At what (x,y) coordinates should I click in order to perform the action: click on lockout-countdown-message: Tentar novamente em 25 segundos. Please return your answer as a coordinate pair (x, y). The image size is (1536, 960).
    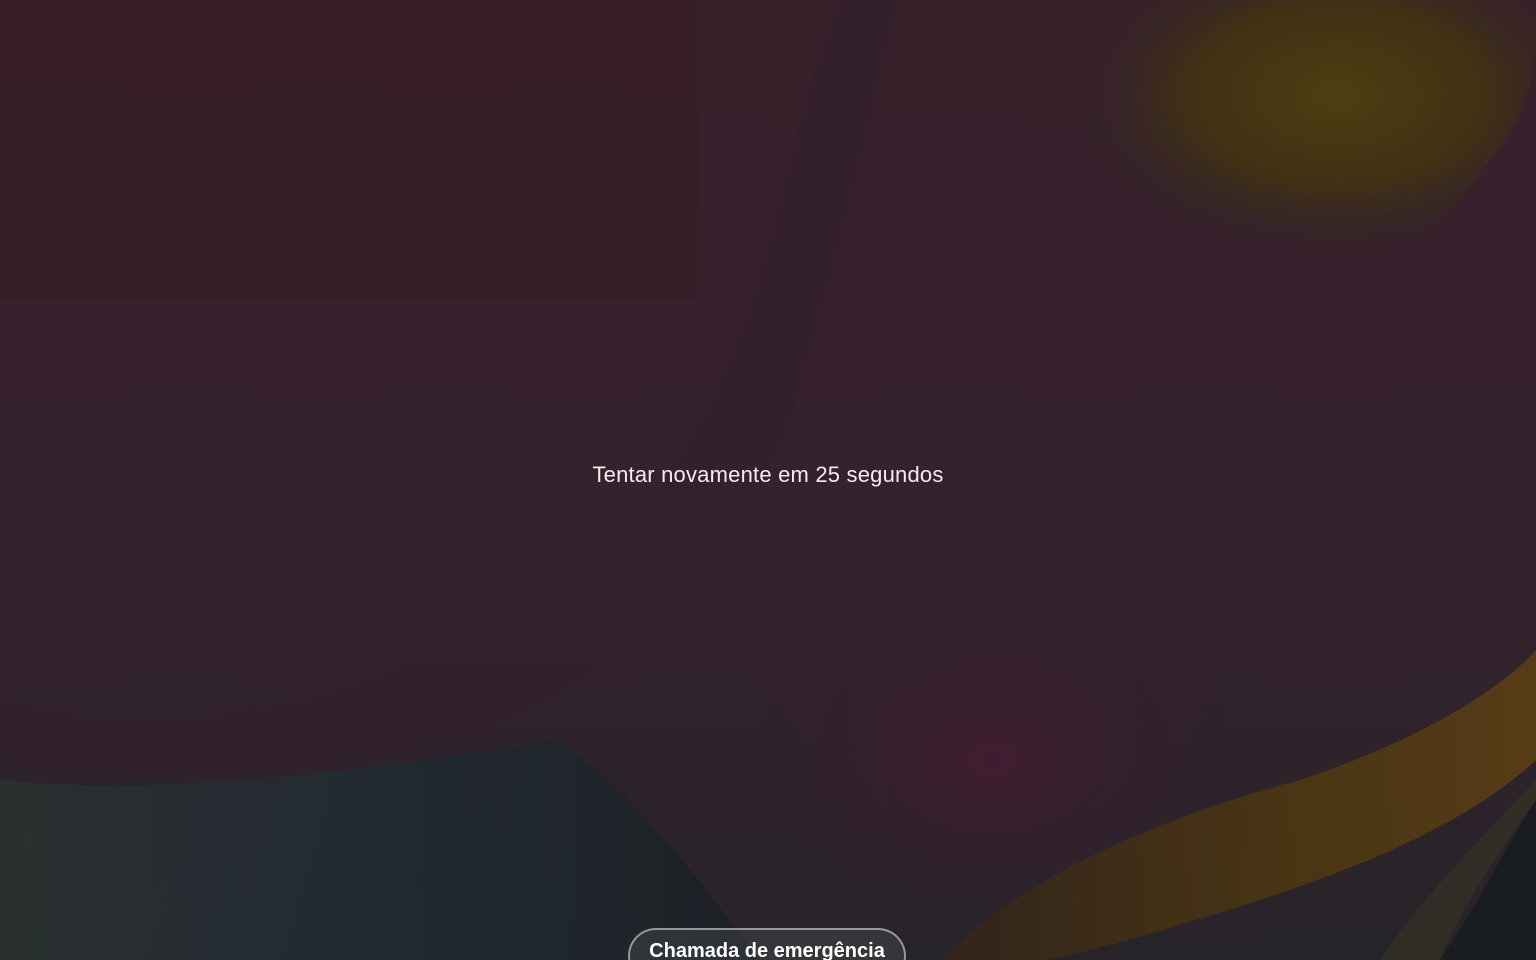
    Looking at the image, I should click on (768, 474).